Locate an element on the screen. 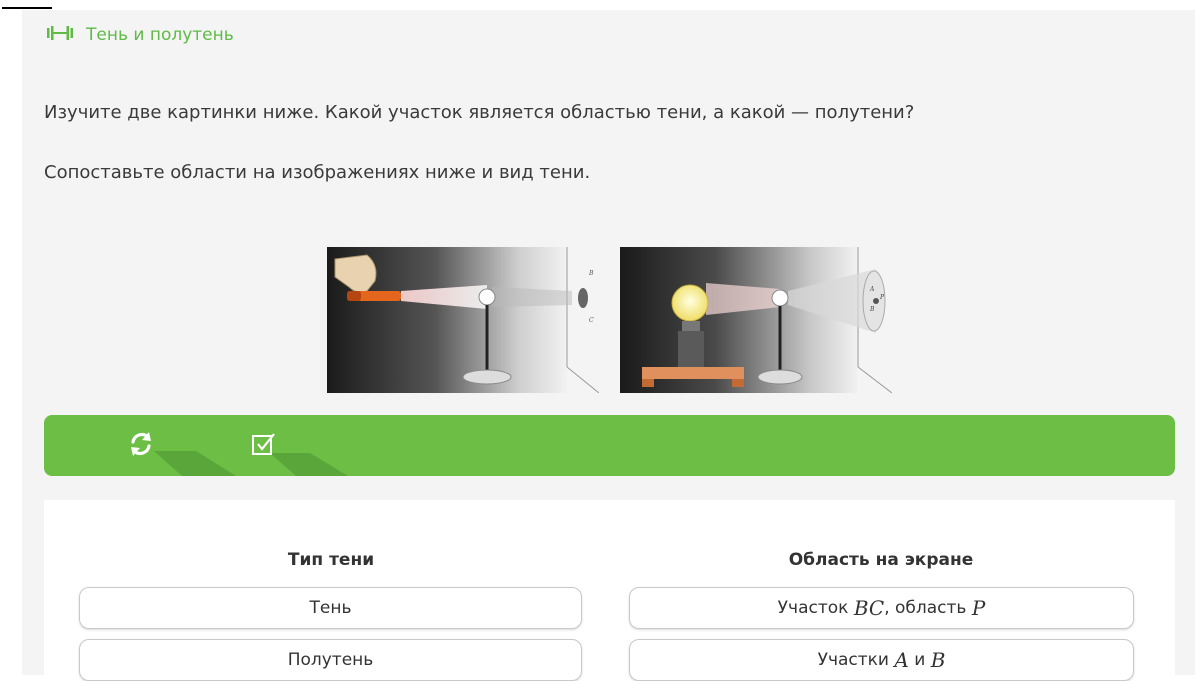 The width and height of the screenshot is (1195, 681). illustration-lamp: A P B is located at coordinates (756, 320).